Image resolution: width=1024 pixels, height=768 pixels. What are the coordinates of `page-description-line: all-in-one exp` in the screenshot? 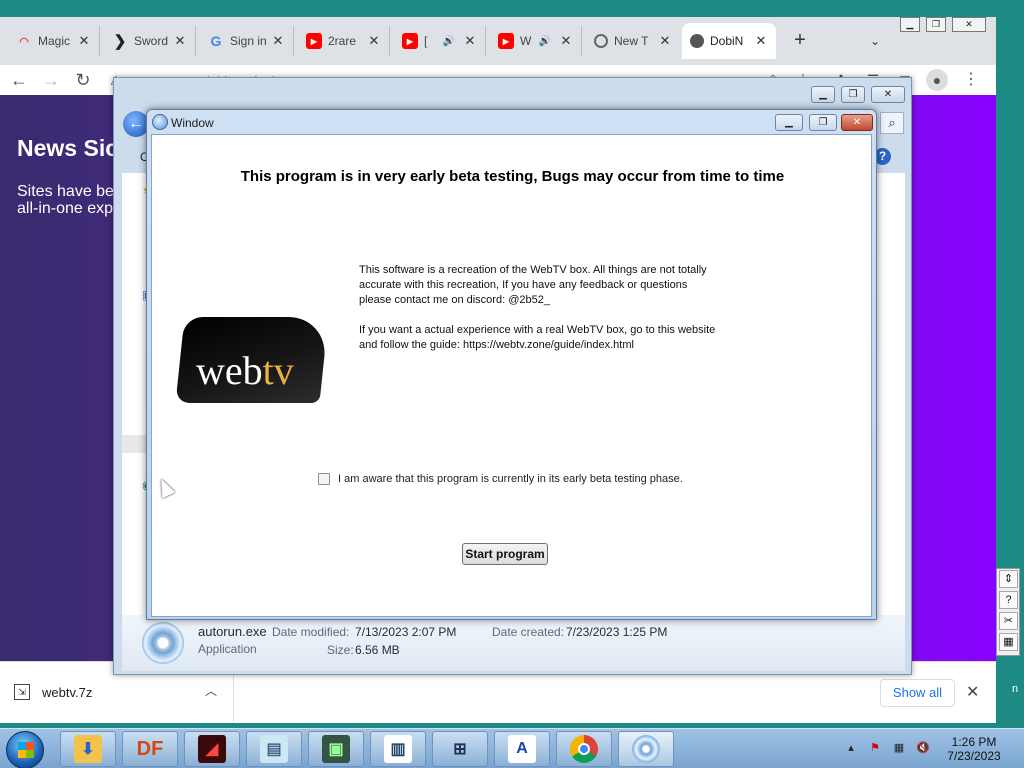 It's located at (65, 208).